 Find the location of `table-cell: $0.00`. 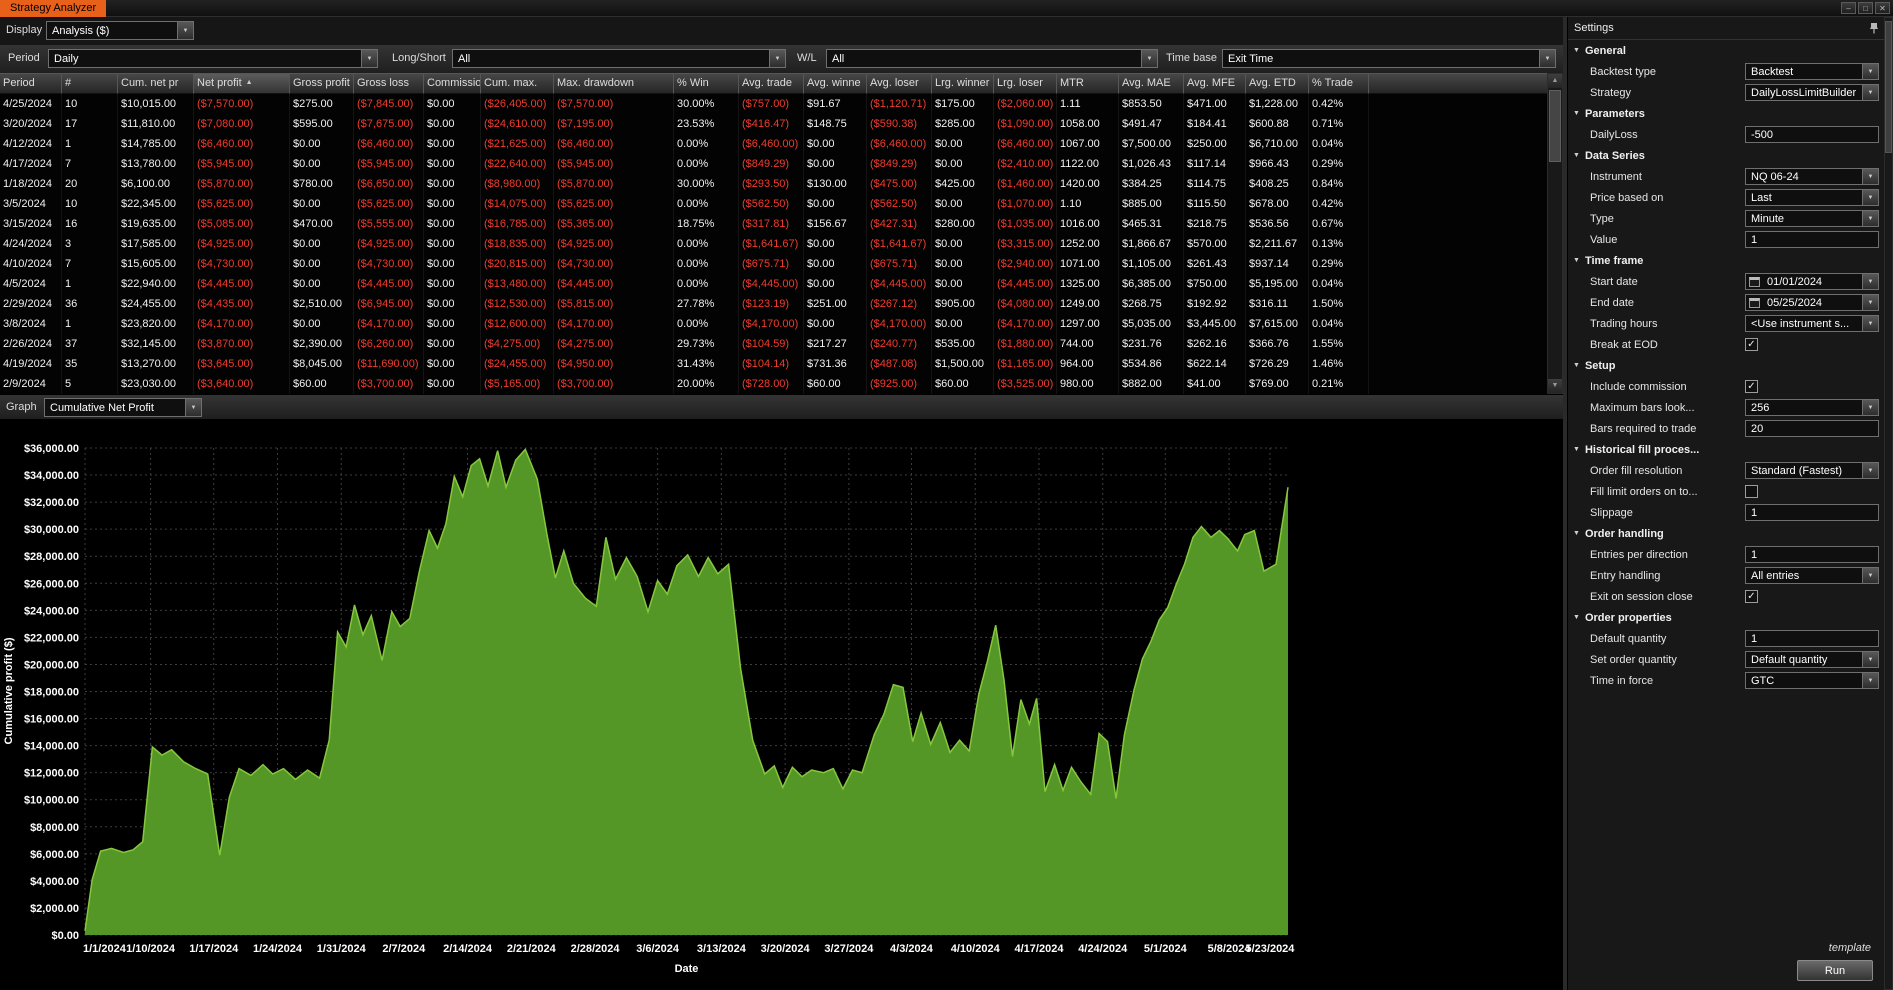

table-cell: $0.00 is located at coordinates (452, 284).